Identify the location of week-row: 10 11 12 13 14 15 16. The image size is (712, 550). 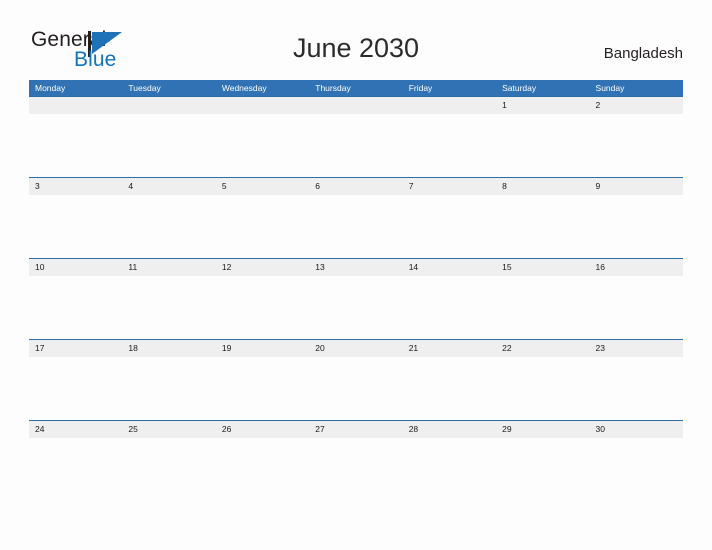
(356, 298).